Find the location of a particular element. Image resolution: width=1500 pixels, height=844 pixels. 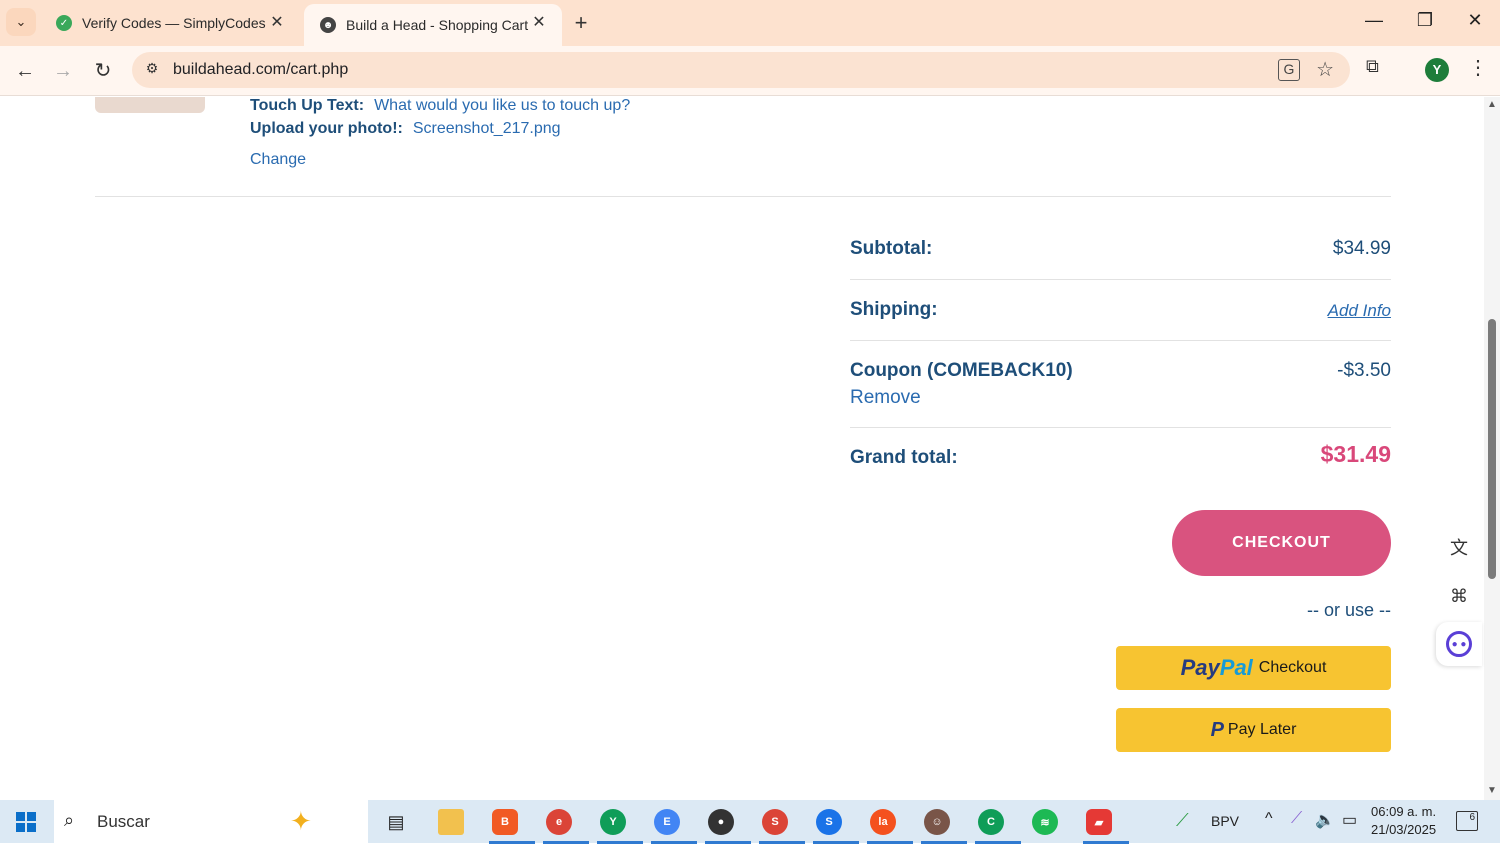

paypal-p-icon: P is located at coordinates (1217, 729).